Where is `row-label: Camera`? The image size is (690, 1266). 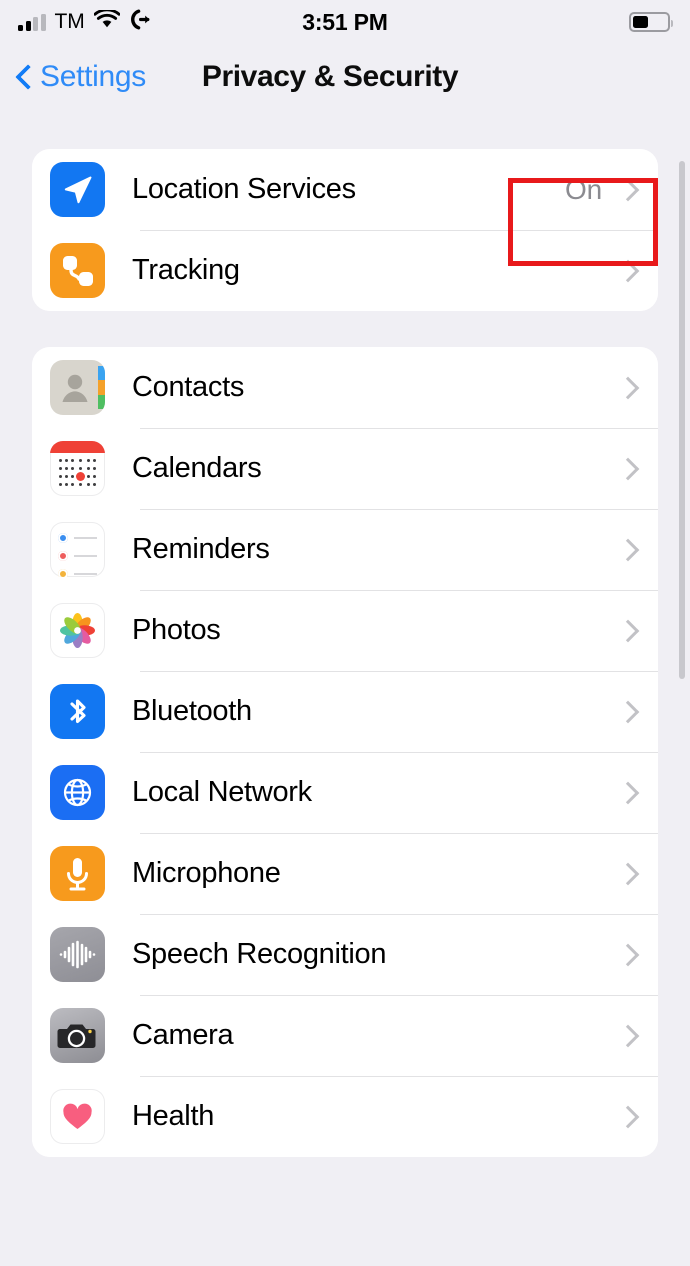
row-label: Camera is located at coordinates (183, 1035).